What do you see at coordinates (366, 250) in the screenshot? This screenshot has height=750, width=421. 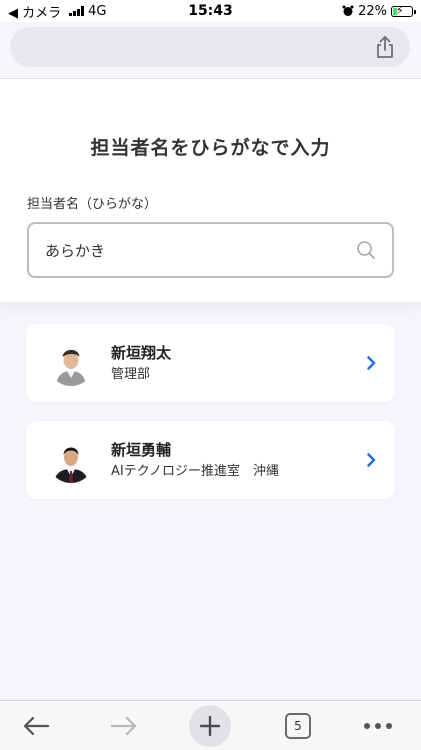 I see `search-icon` at bounding box center [366, 250].